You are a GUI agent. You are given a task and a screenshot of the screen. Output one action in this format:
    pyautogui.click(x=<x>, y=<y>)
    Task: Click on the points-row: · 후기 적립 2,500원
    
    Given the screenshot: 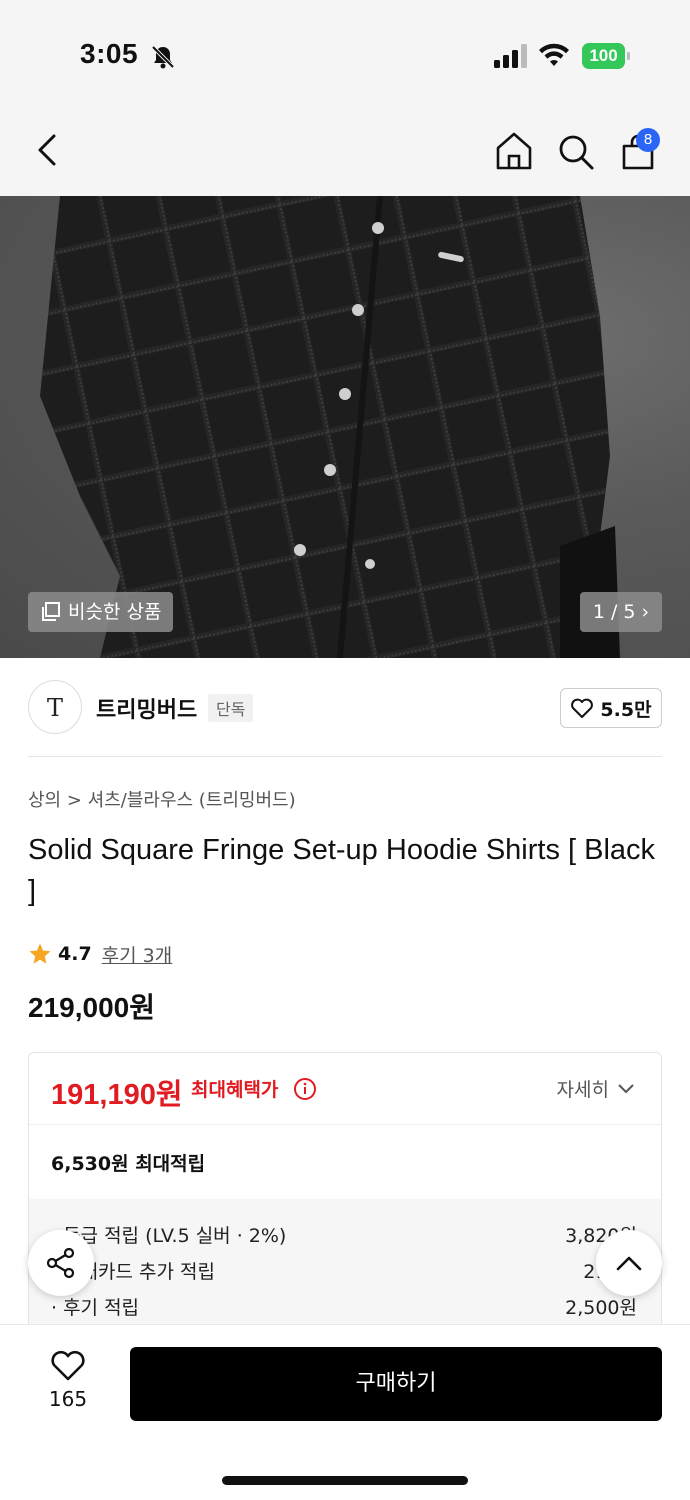 What is the action you would take?
    pyautogui.click(x=344, y=1306)
    